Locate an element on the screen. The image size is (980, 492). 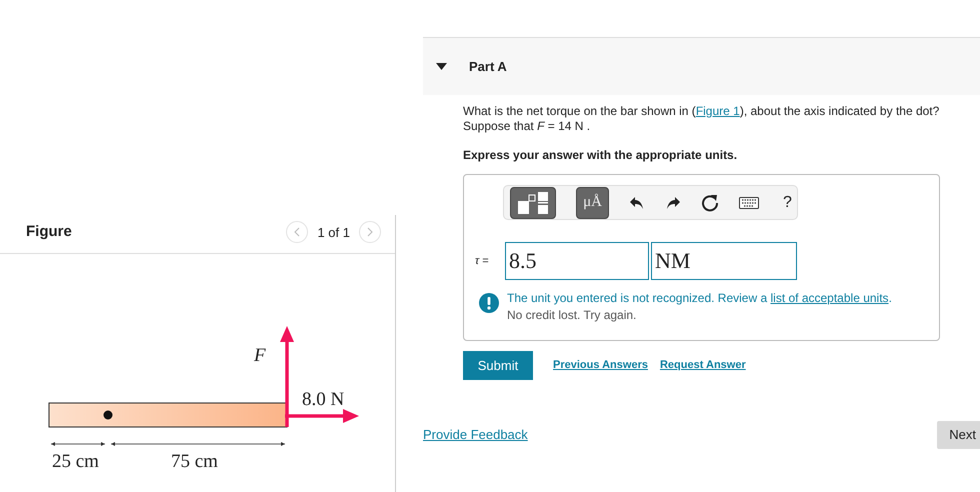
next-button: Next is located at coordinates (958, 435).